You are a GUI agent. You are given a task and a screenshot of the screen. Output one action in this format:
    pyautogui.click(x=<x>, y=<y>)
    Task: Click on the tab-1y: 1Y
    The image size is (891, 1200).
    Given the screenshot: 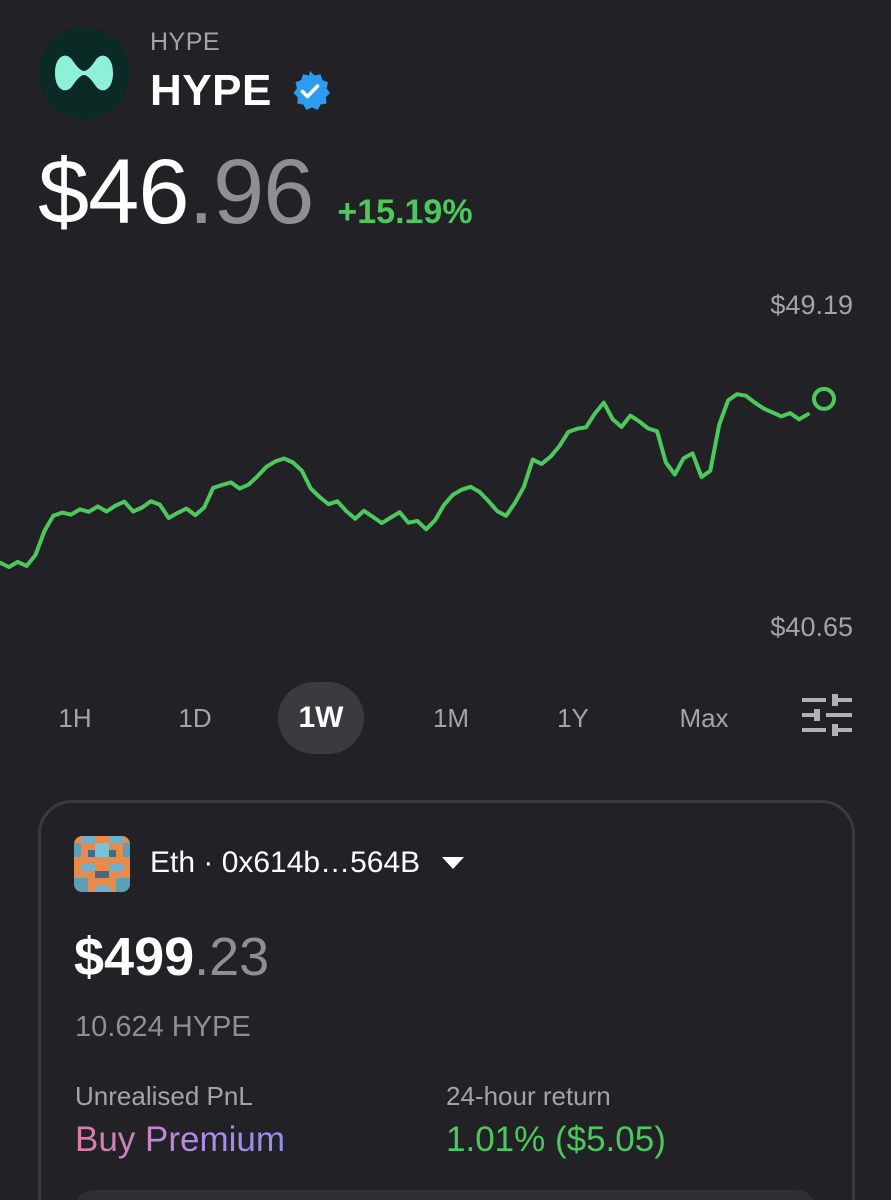 What is the action you would take?
    pyautogui.click(x=573, y=718)
    